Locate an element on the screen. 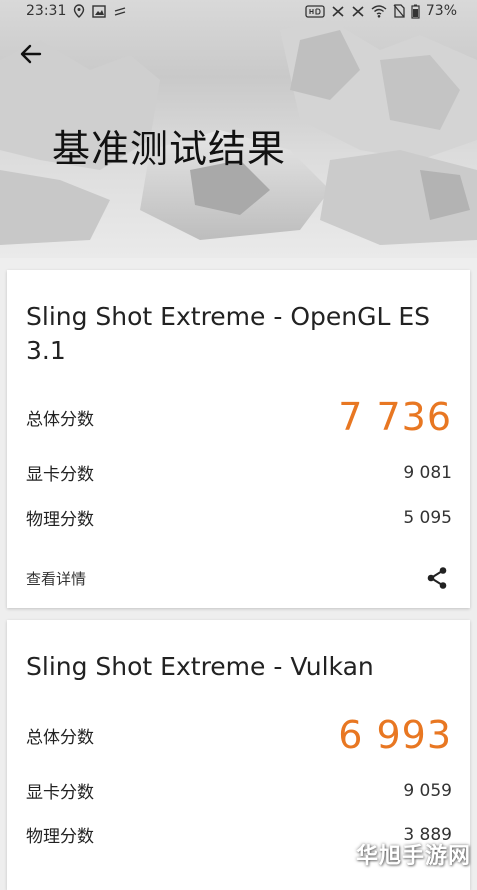 The width and height of the screenshot is (477, 890). test-name: Sling Shot Extreme - OpenGL ES 3.1 is located at coordinates (228, 333).